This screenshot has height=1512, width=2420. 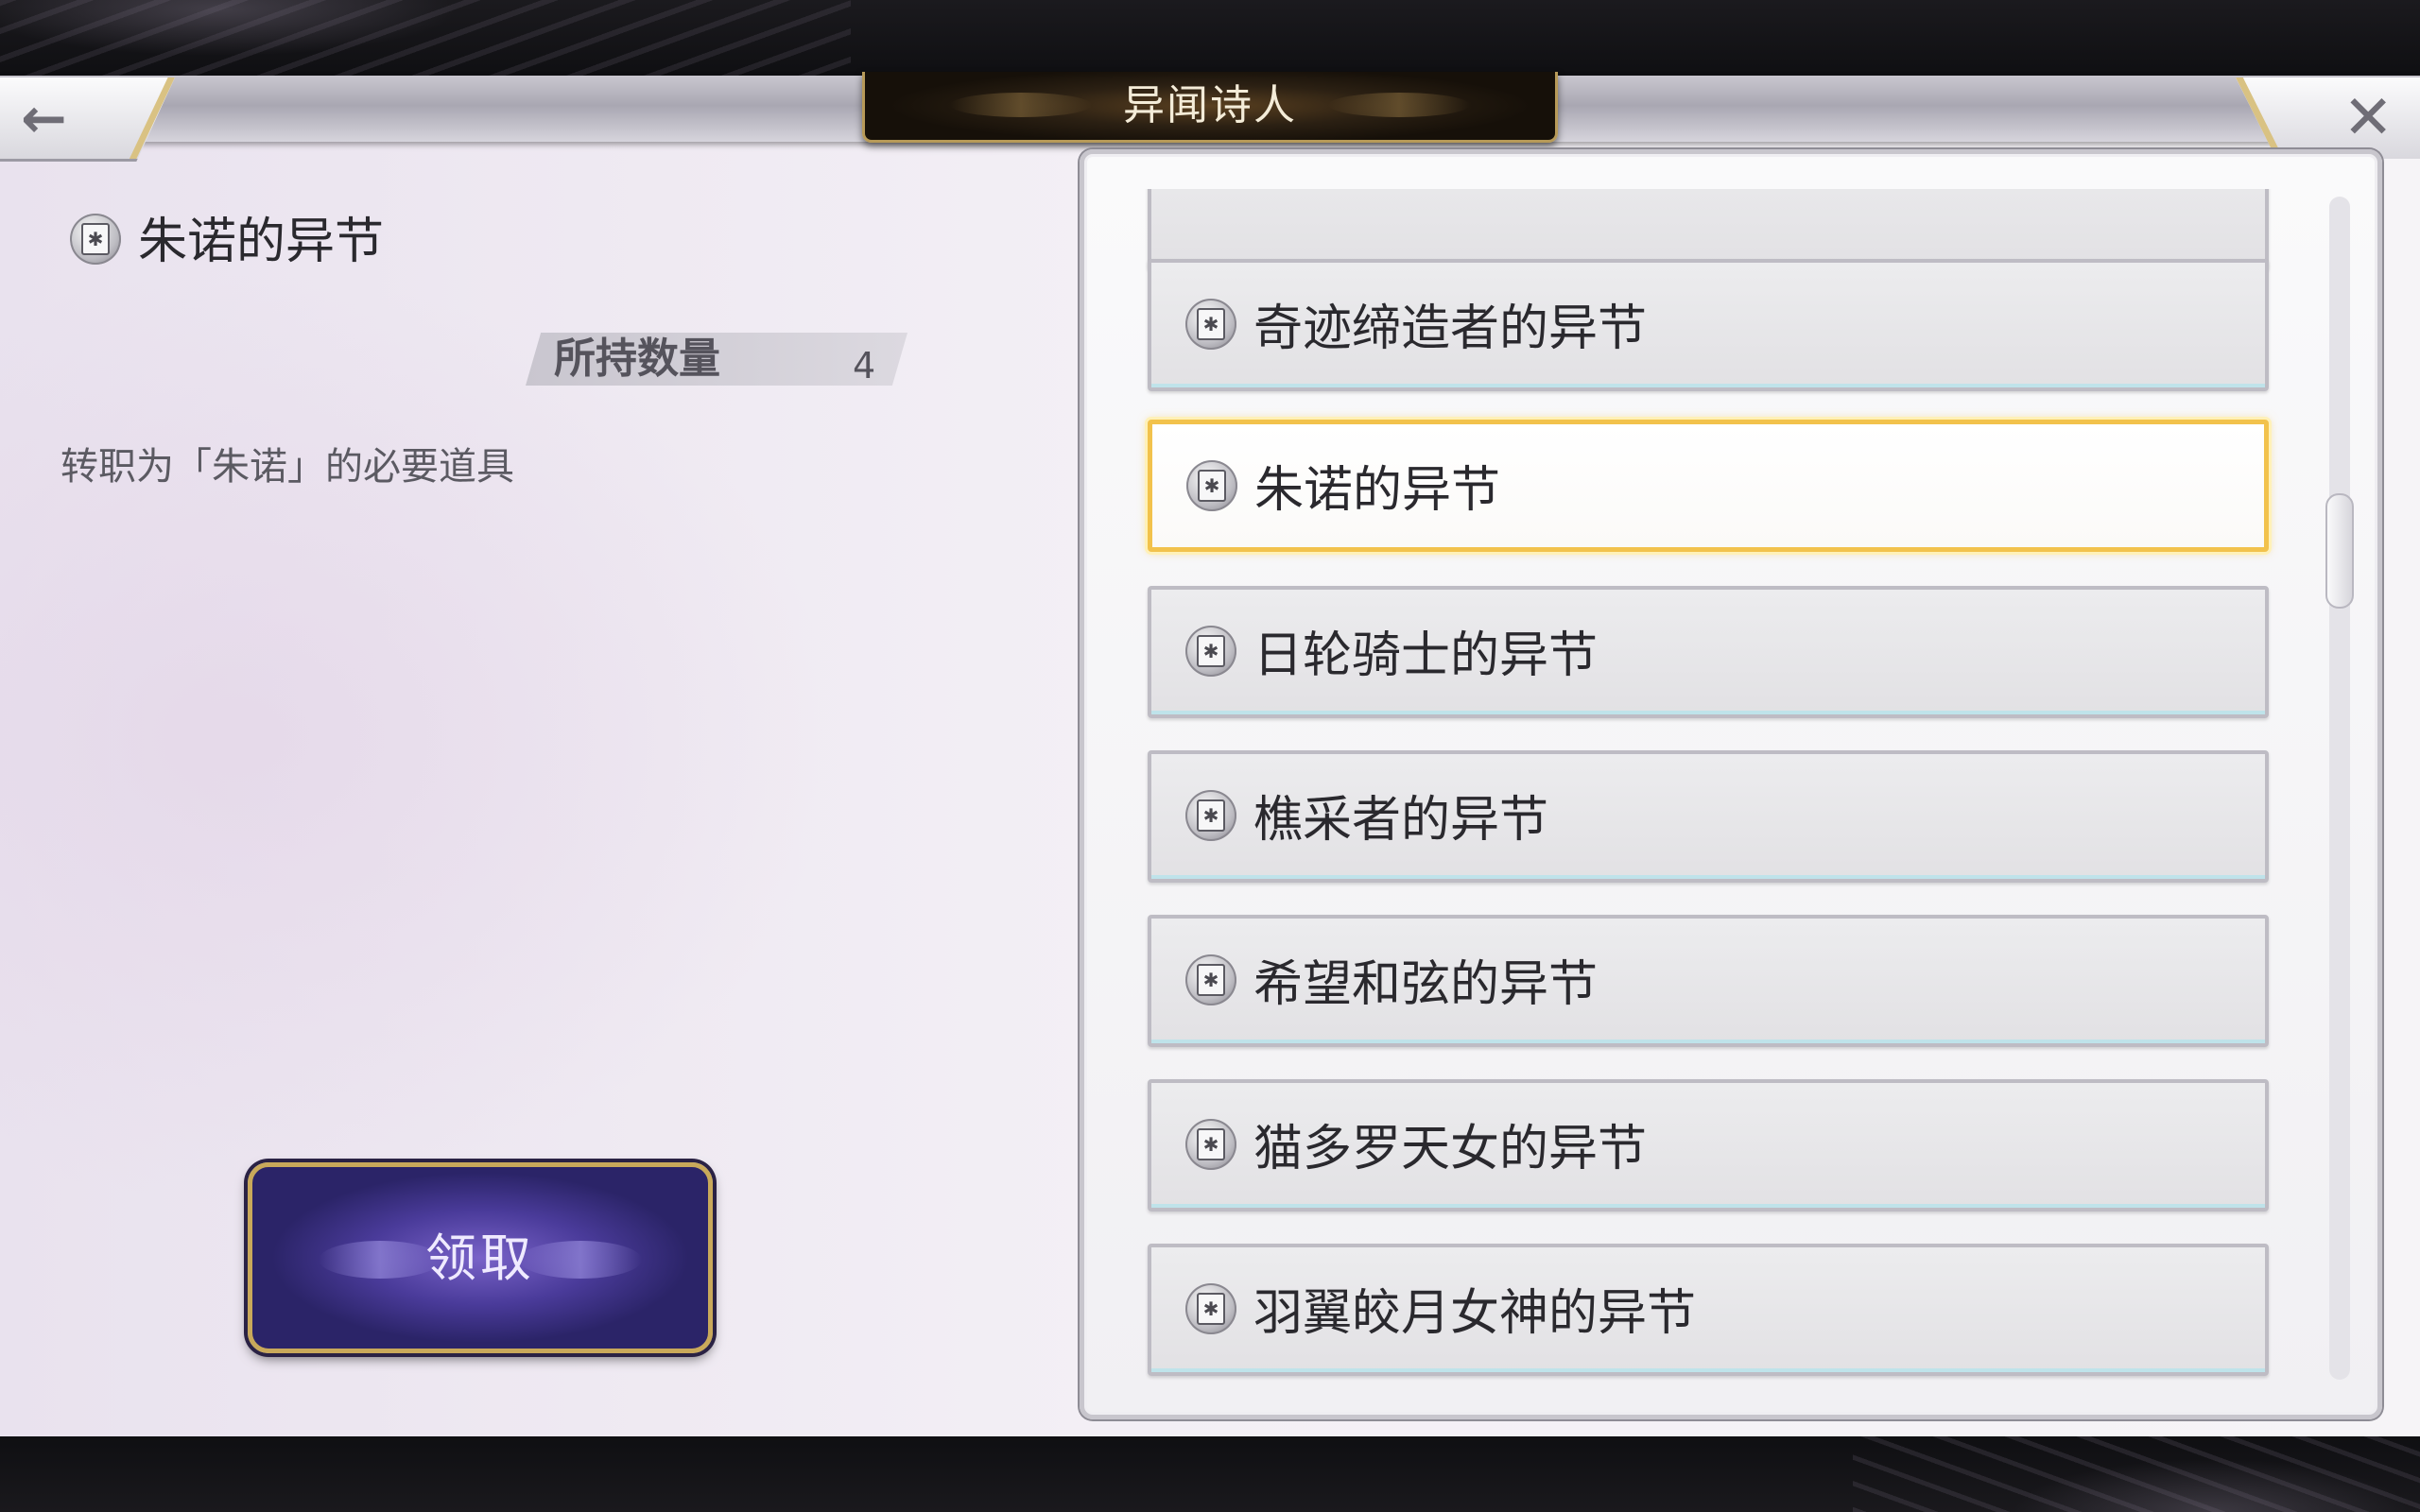 I want to click on list-item-label: 奇迹缔造者的异节, so click(x=1450, y=329).